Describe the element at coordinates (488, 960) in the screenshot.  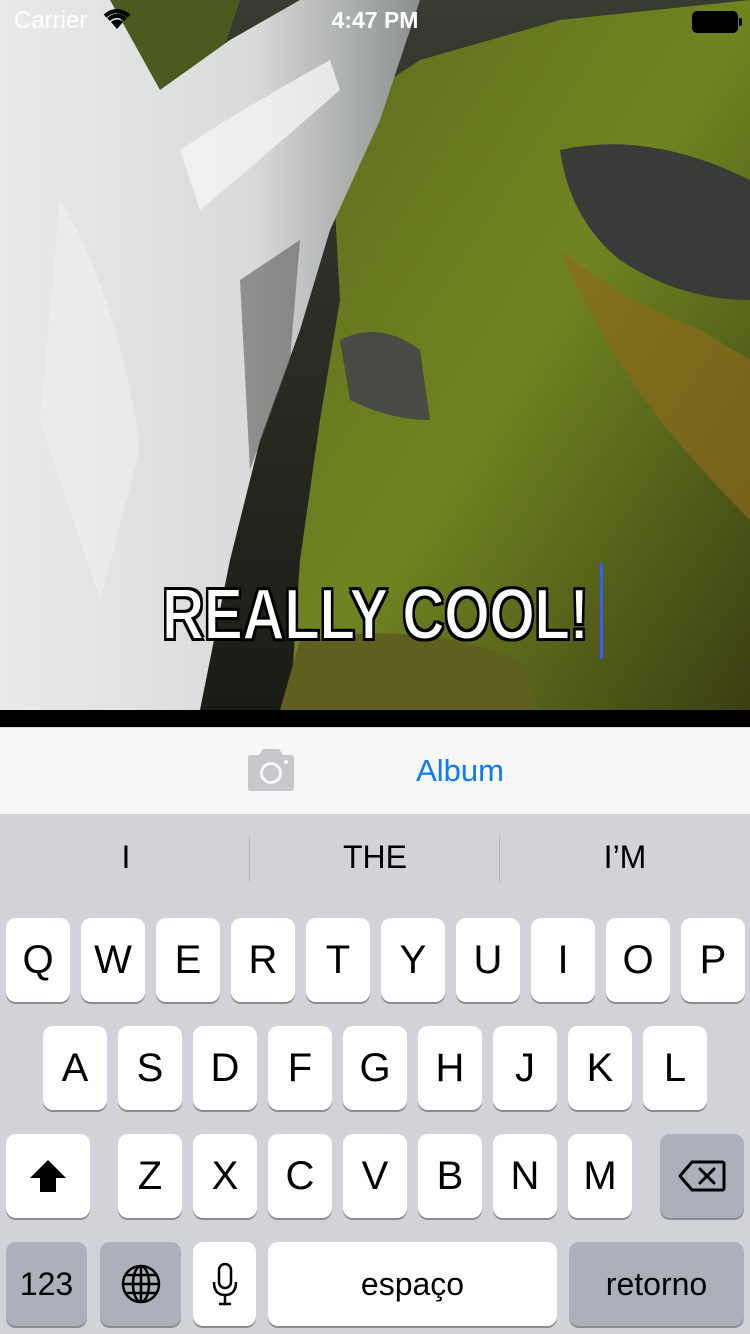
I see `key-u: U` at that location.